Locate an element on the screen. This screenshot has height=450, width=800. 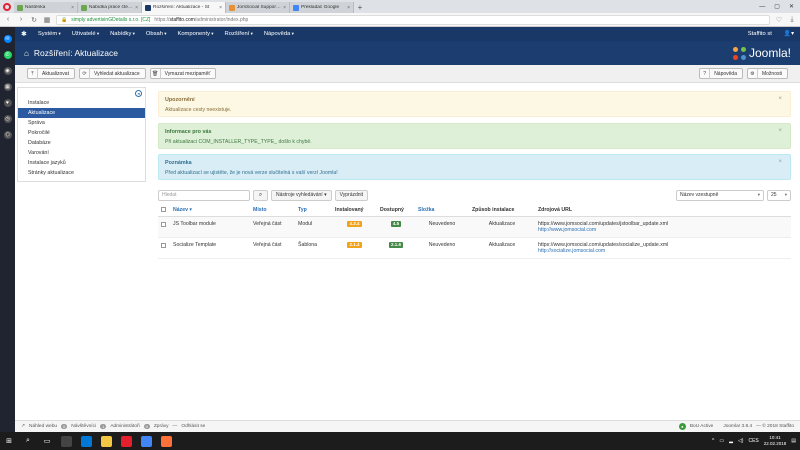
maximize-icon: ▢ is located at coordinates (777, 6).